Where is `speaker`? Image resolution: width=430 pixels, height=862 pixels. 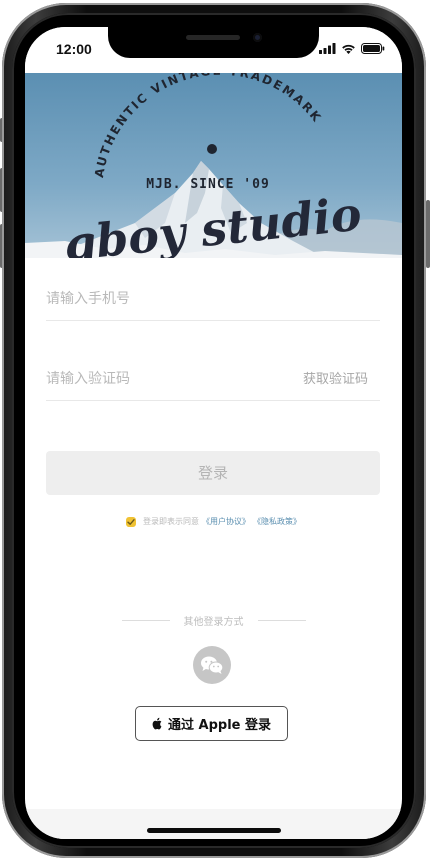
speaker is located at coordinates (213, 37).